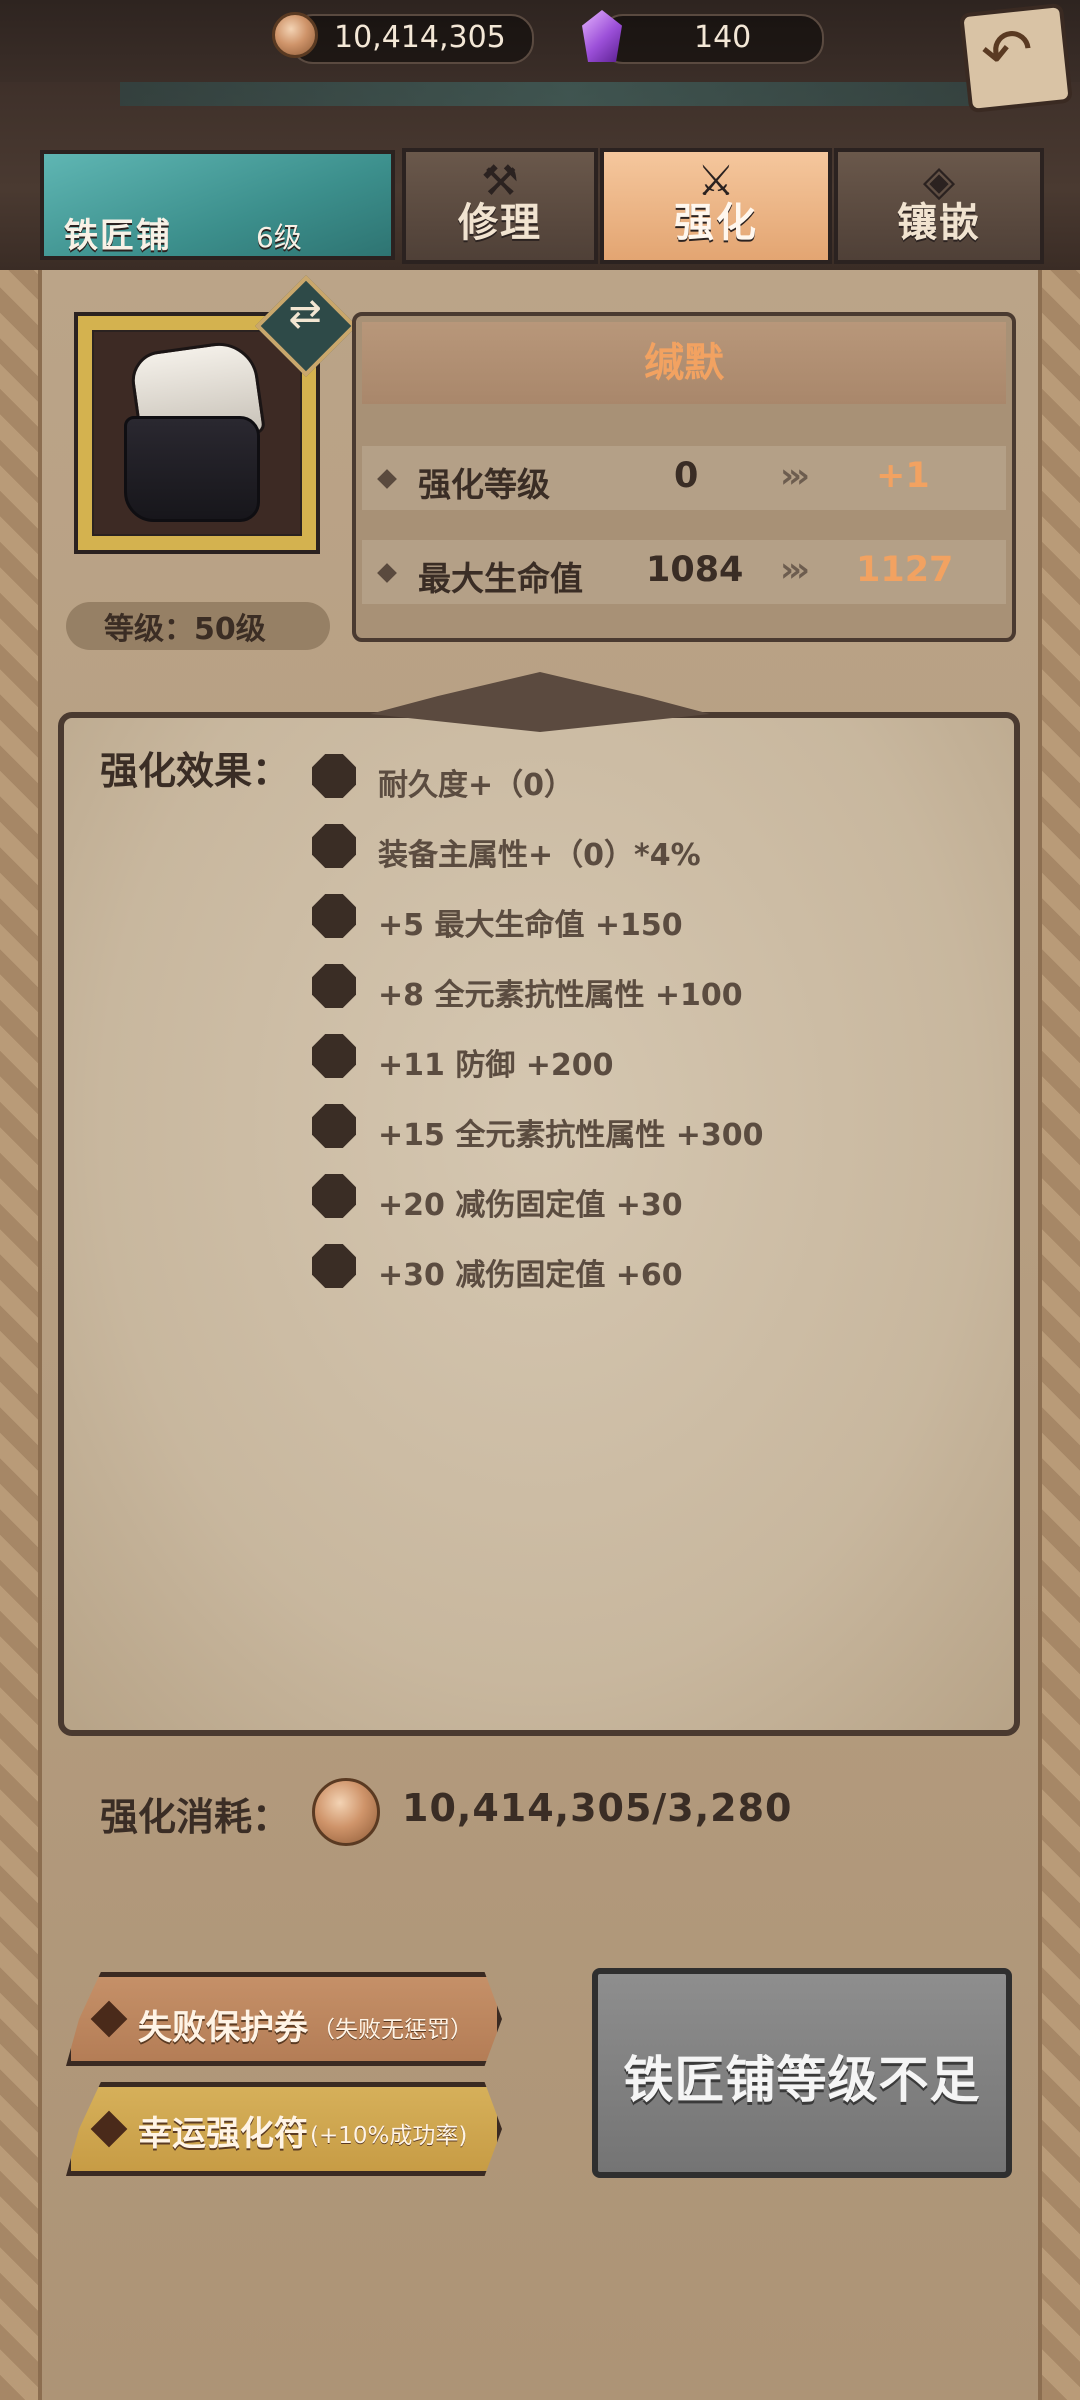 This screenshot has width=1080, height=2400. Describe the element at coordinates (939, 223) in the screenshot. I see `tab-inlay-label: 镶嵌` at that location.